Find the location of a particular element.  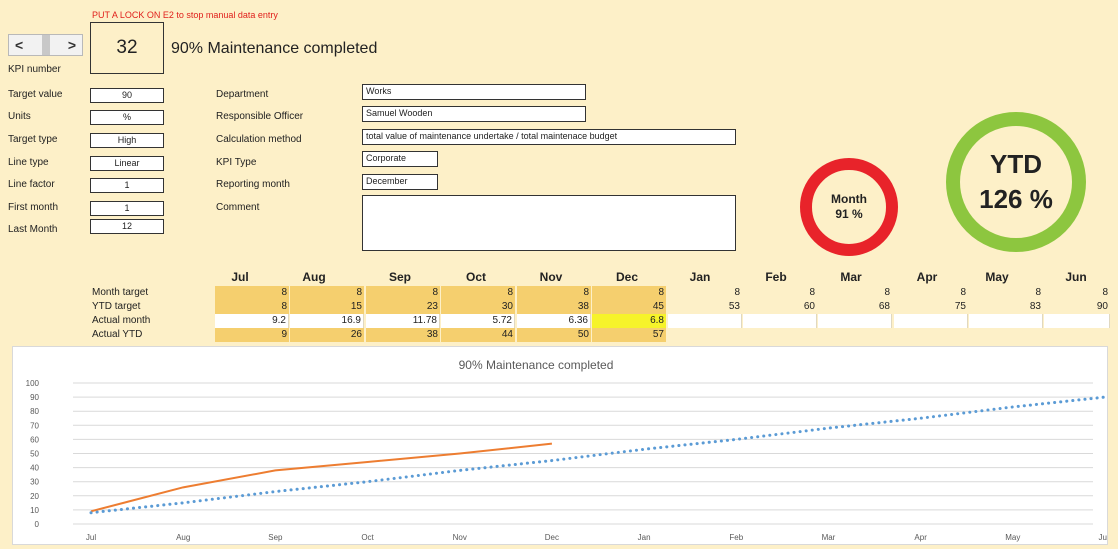

table-cell: 30 is located at coordinates (478, 307).